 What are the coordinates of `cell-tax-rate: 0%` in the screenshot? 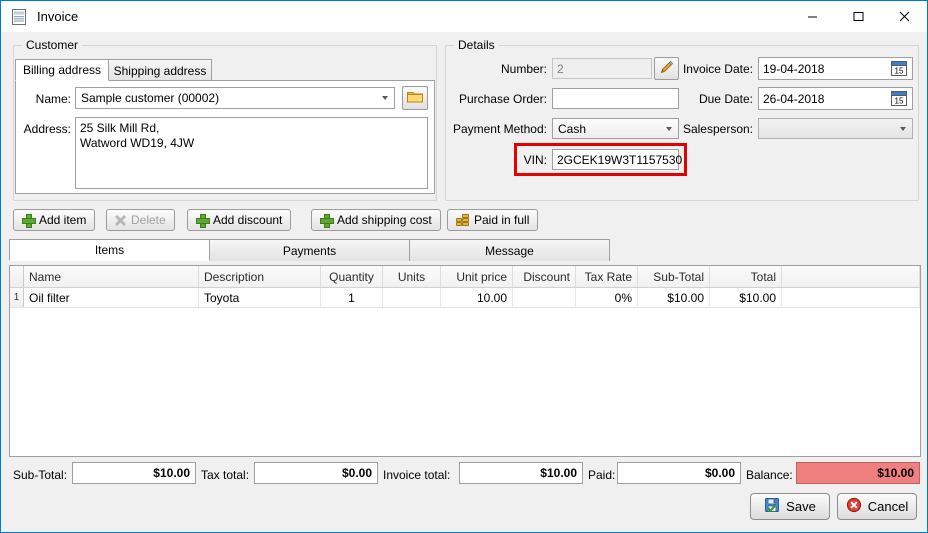 It's located at (607, 297).